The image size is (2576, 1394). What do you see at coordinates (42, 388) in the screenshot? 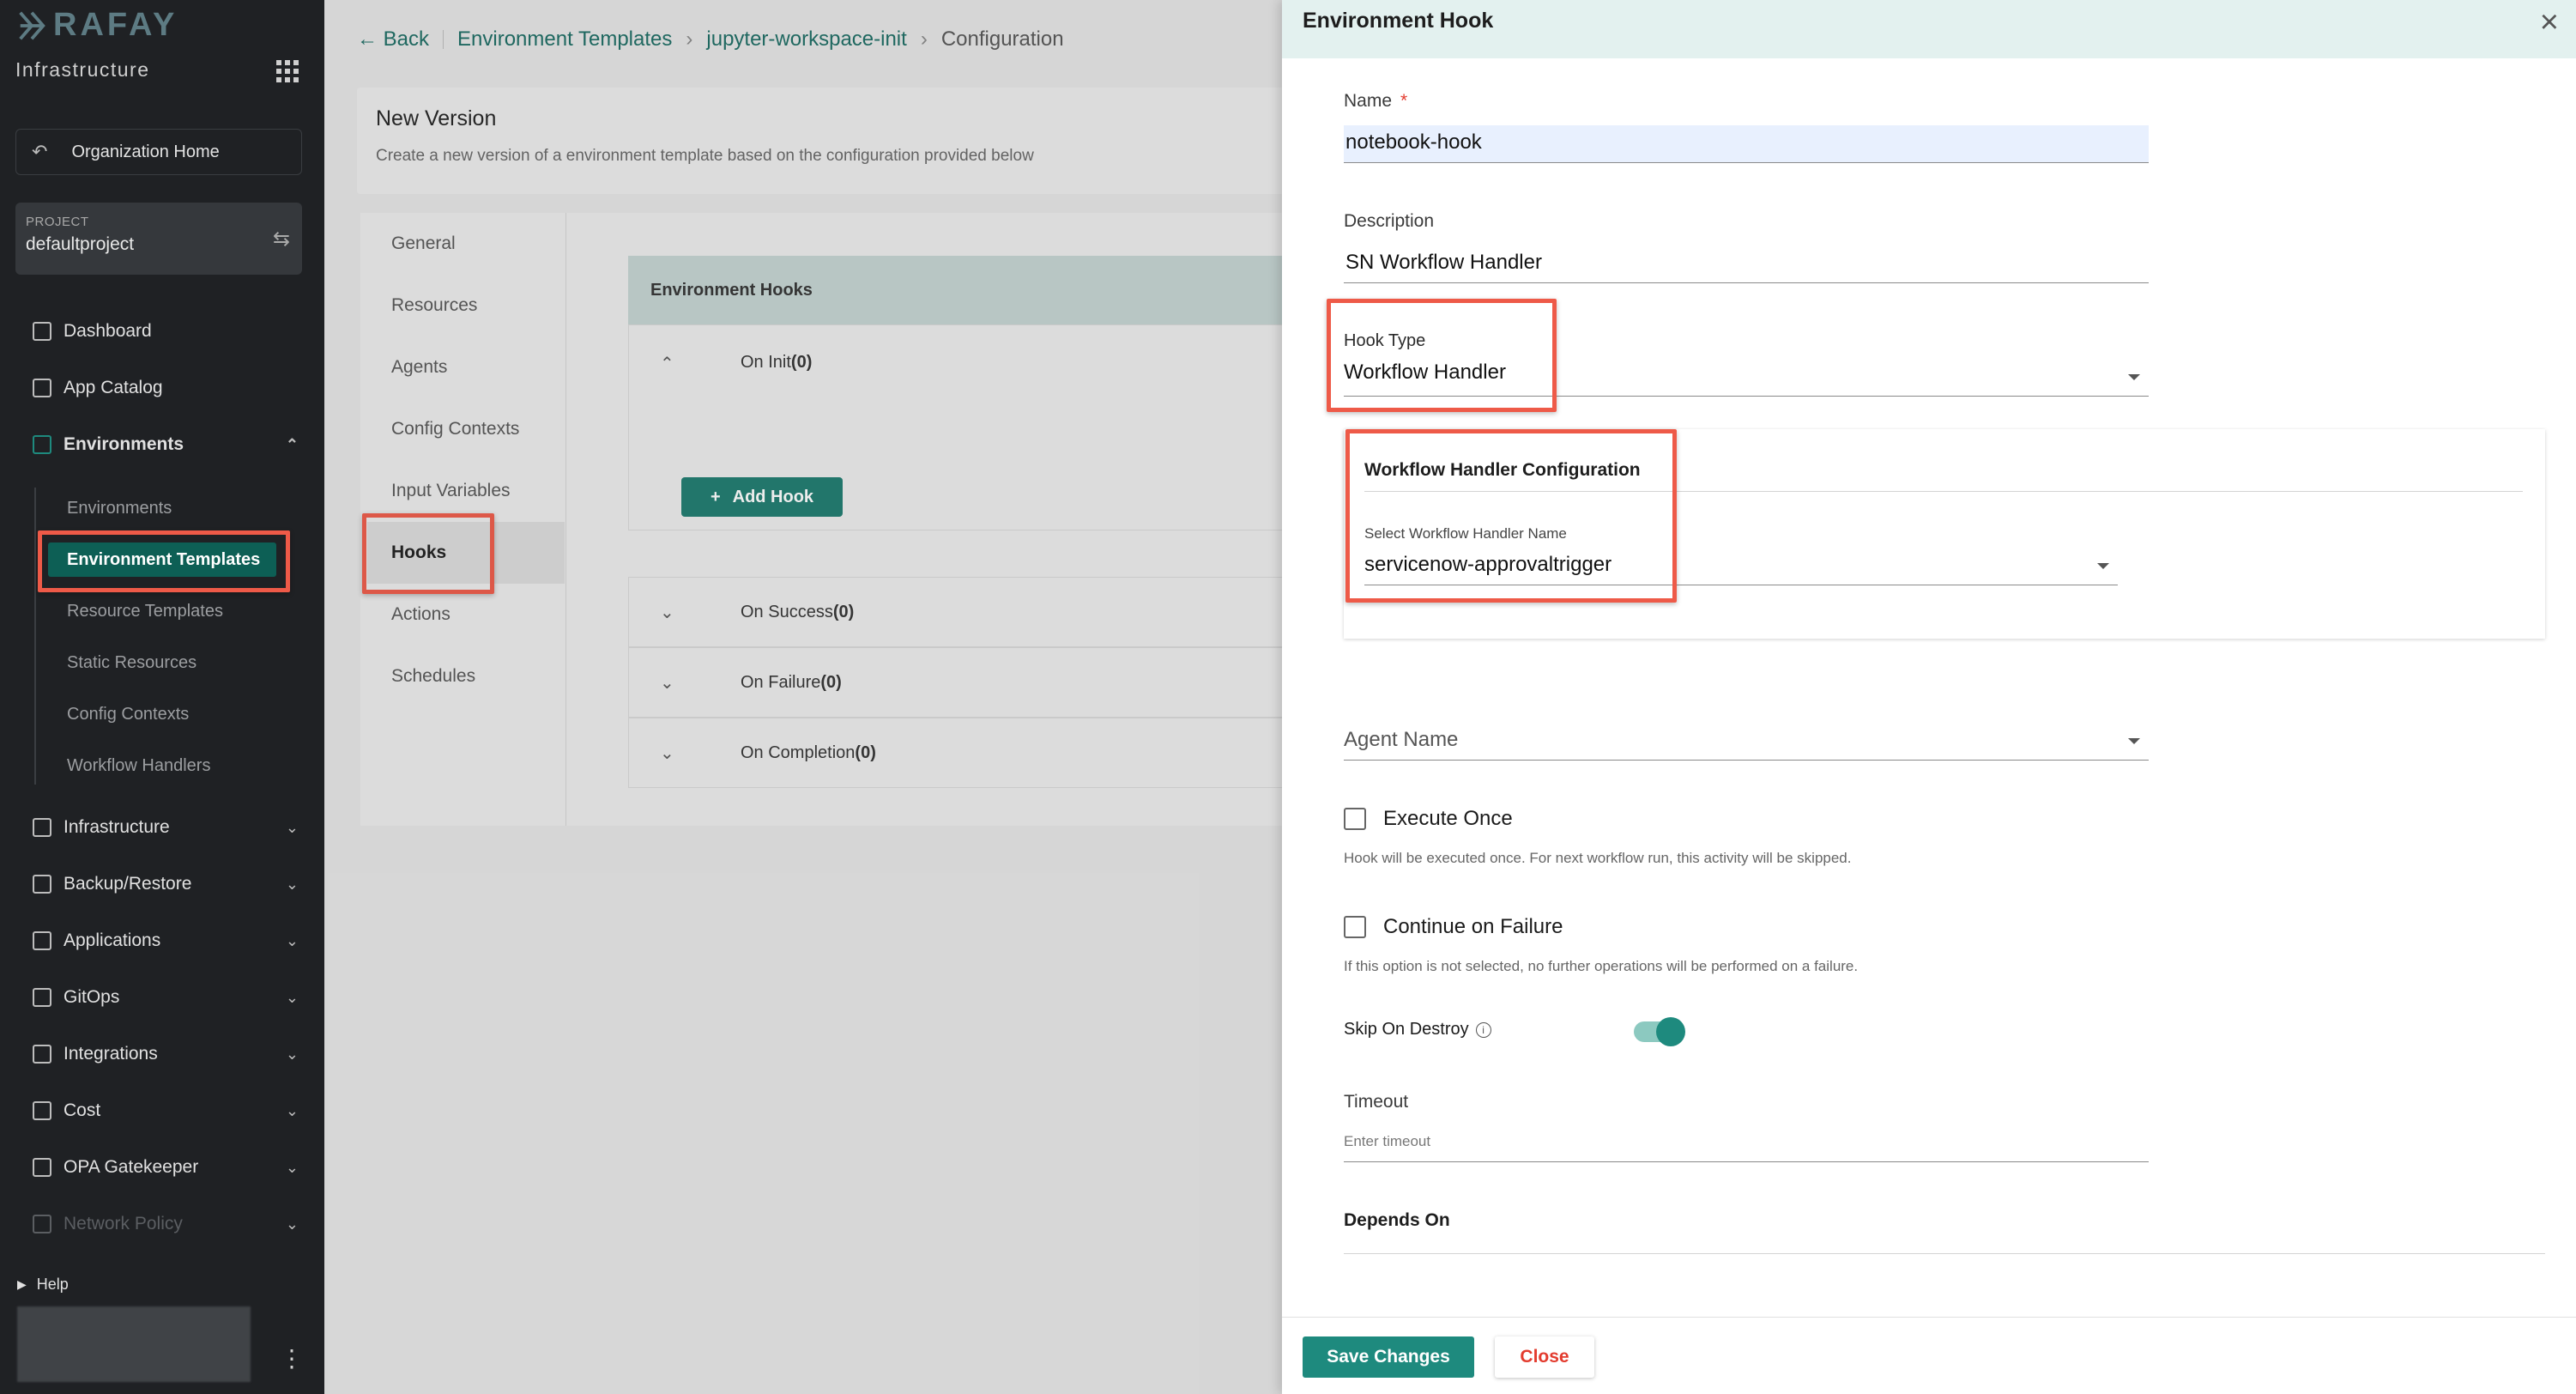
I see `catalog-icon` at bounding box center [42, 388].